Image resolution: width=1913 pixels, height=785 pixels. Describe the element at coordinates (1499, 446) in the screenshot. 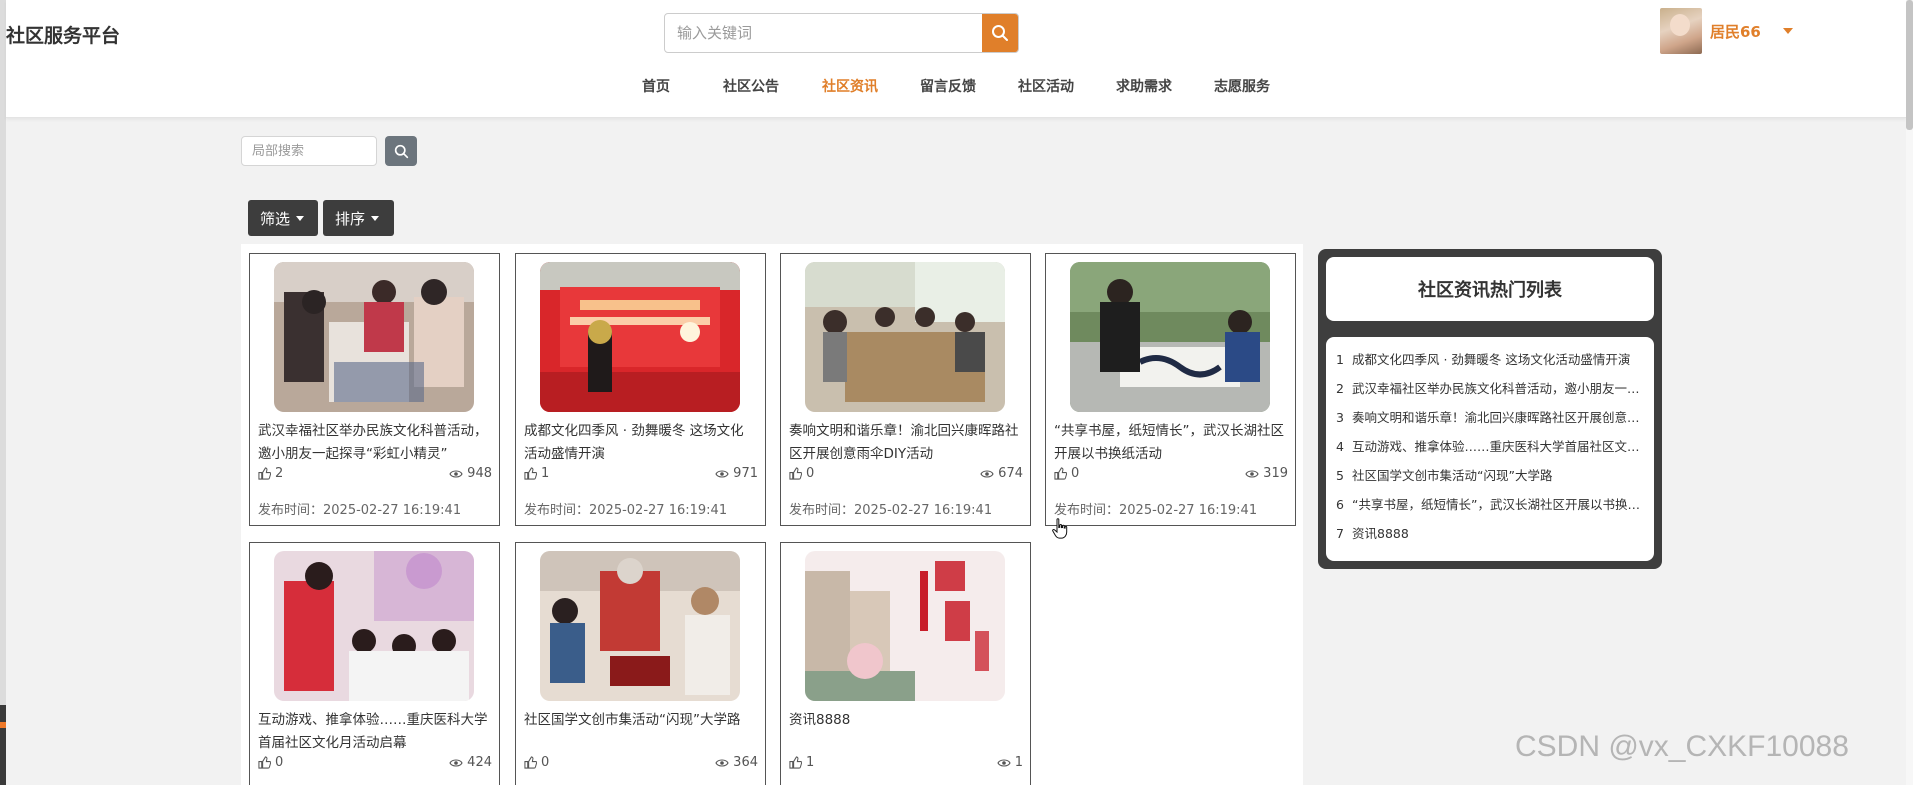

I see `hot-news-text: 互动游戏、推拿体验……重庆医科大学首届社区文化月活动启幕` at that location.